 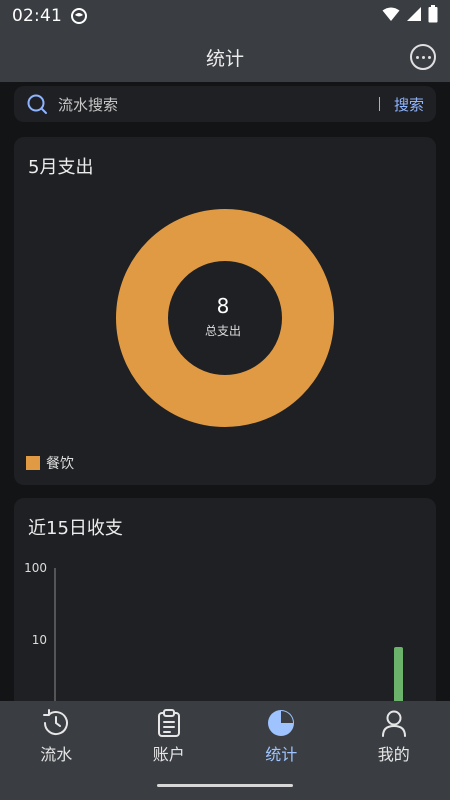 What do you see at coordinates (222, 330) in the screenshot?
I see `total-expense-label: 总支出` at bounding box center [222, 330].